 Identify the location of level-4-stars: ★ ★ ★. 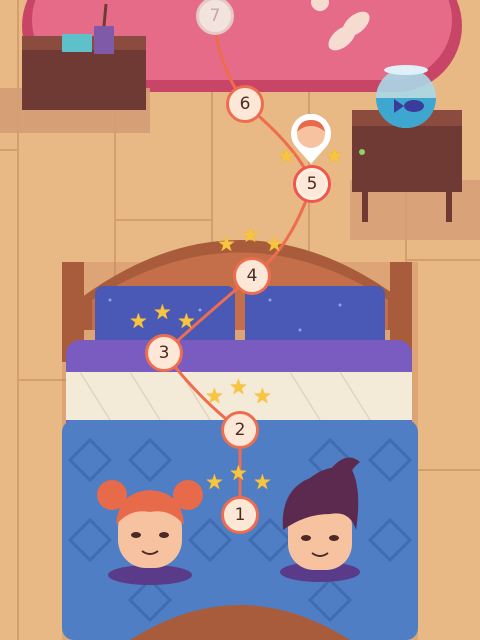
(250, 239).